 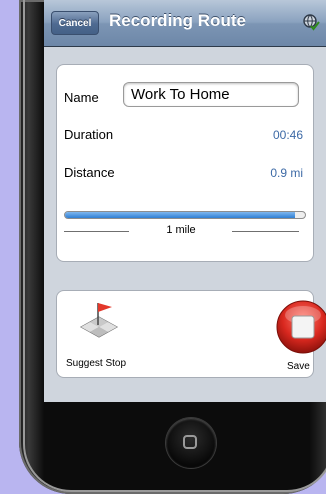 What do you see at coordinates (300, 329) in the screenshot?
I see `stop-record-icon` at bounding box center [300, 329].